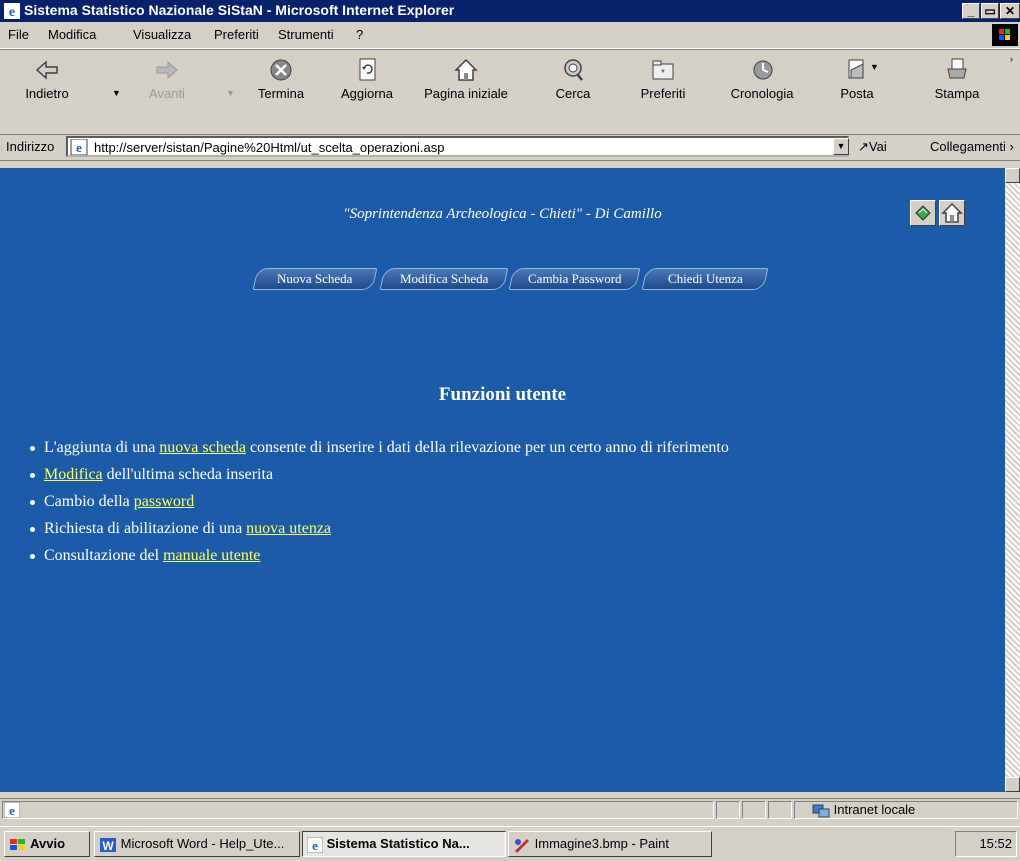 This screenshot has width=1020, height=861. Describe the element at coordinates (1012, 784) in the screenshot. I see `scroll-down-button` at that location.